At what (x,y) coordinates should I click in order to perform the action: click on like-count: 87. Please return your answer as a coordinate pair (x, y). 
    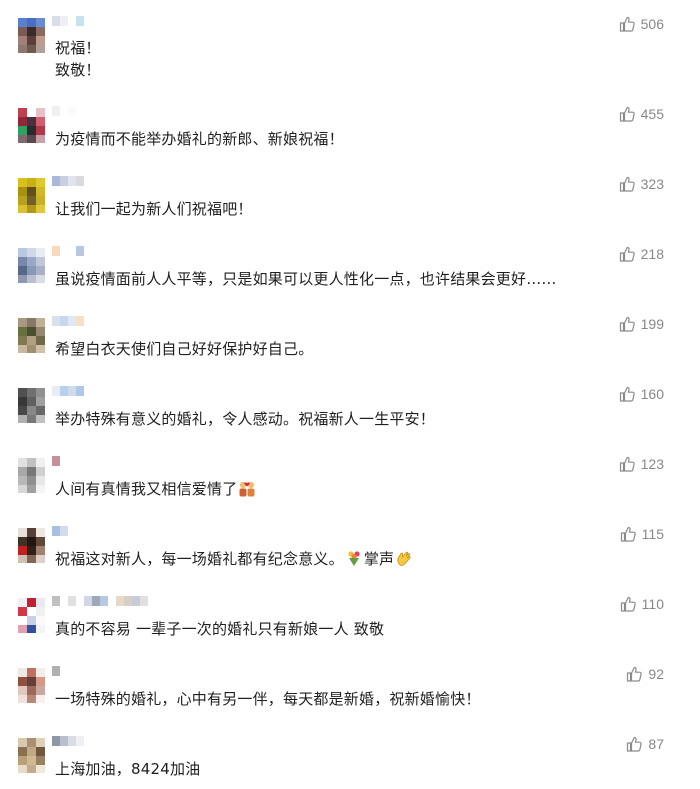
    Looking at the image, I should click on (656, 744).